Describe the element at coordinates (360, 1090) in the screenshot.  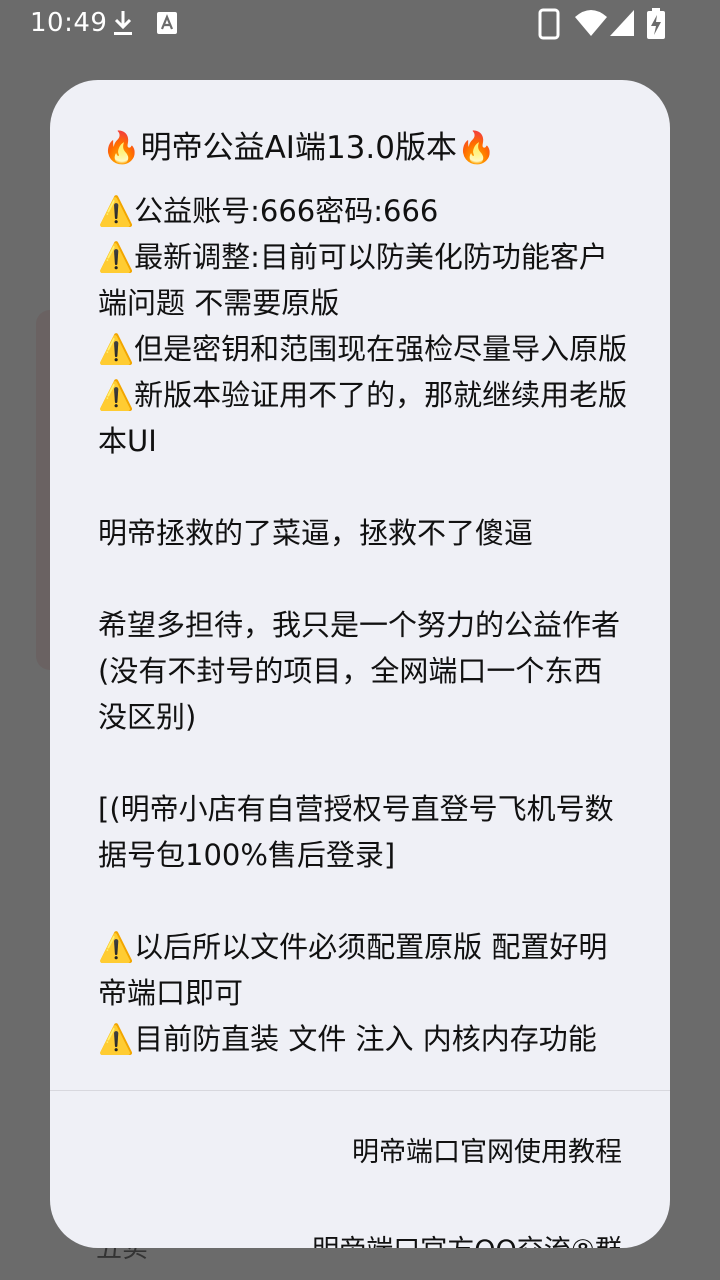
I see `dialog-divider` at that location.